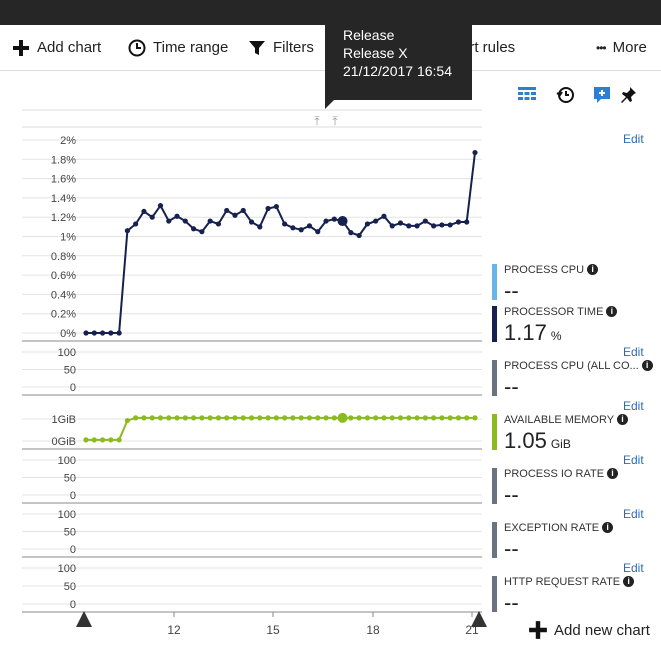 The width and height of the screenshot is (661, 659). Describe the element at coordinates (73, 388) in the screenshot. I see `y-tick-label-cpu-all: 0` at that location.